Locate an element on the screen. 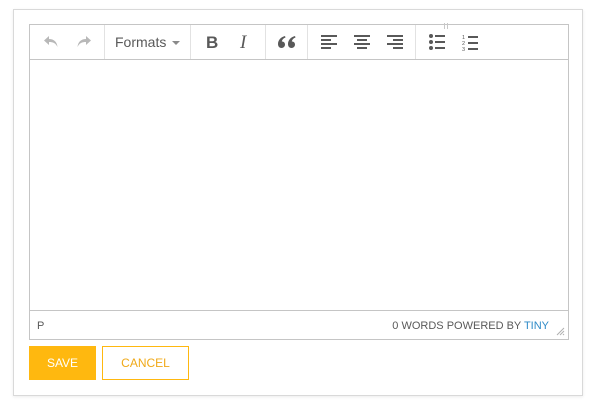 This screenshot has width=591, height=411. editor-toolbar: Formats B I 1 2 3 is located at coordinates (299, 41).